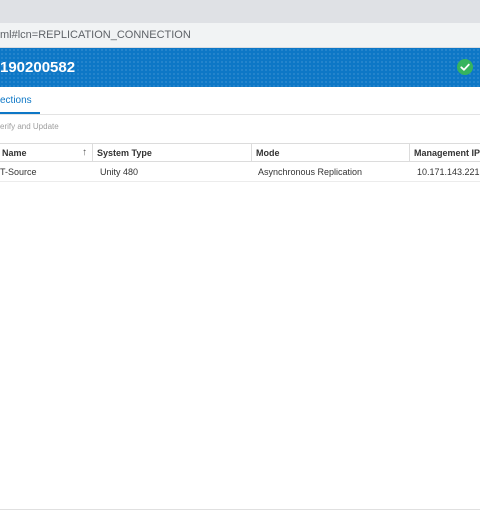 Image resolution: width=480 pixels, height=512 pixels. I want to click on tab-connections: ections, so click(20, 100).